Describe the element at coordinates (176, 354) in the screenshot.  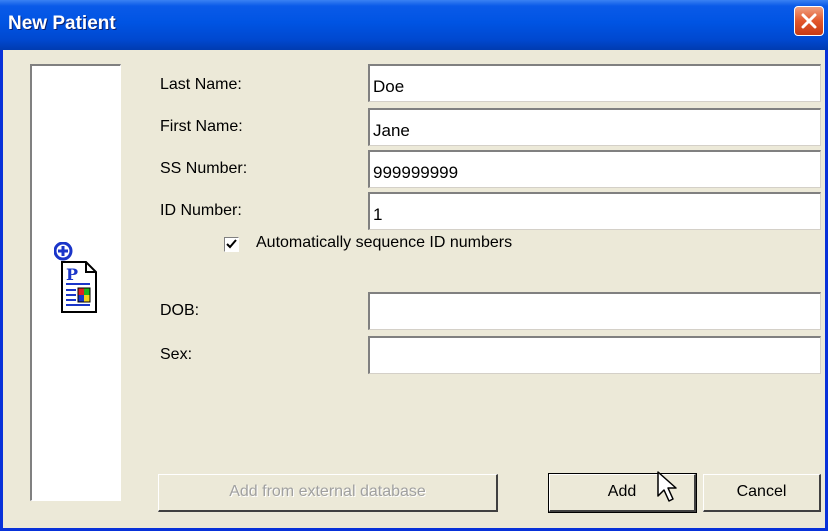
I see `sex-label: Sex:` at that location.